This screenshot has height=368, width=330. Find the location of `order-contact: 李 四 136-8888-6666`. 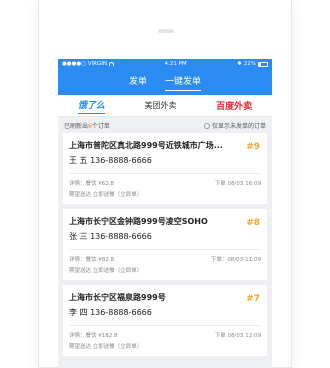

order-contact: 李 四 136-8888-6666 is located at coordinates (110, 312).